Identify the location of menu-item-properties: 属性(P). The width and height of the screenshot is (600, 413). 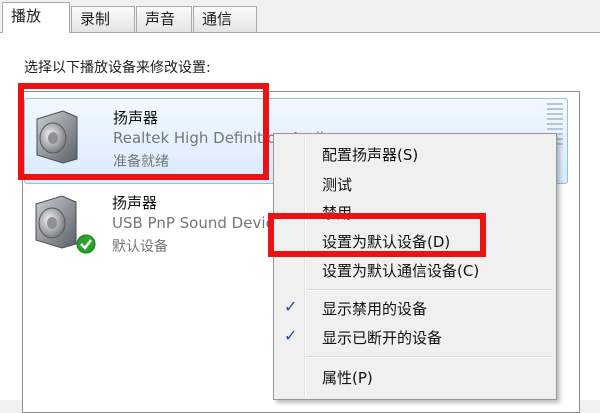
(347, 377).